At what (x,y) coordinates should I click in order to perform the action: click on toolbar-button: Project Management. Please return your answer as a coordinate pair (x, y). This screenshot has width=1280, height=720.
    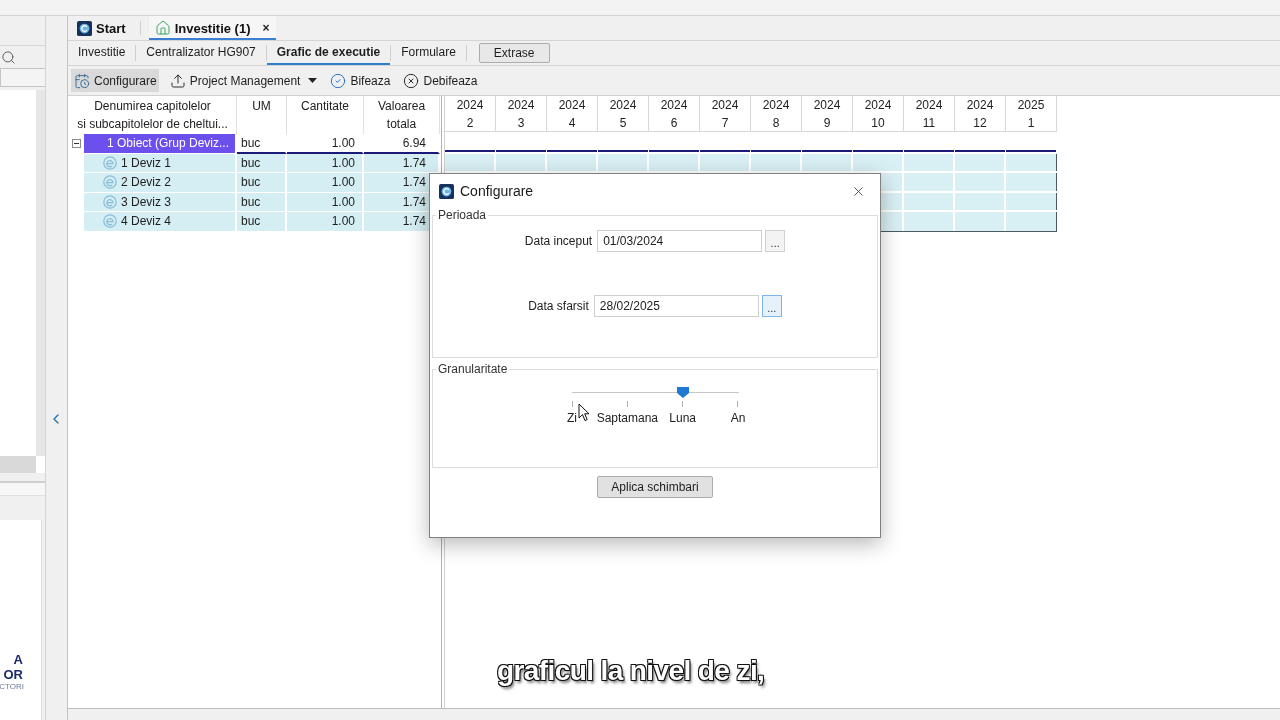
    Looking at the image, I should click on (243, 80).